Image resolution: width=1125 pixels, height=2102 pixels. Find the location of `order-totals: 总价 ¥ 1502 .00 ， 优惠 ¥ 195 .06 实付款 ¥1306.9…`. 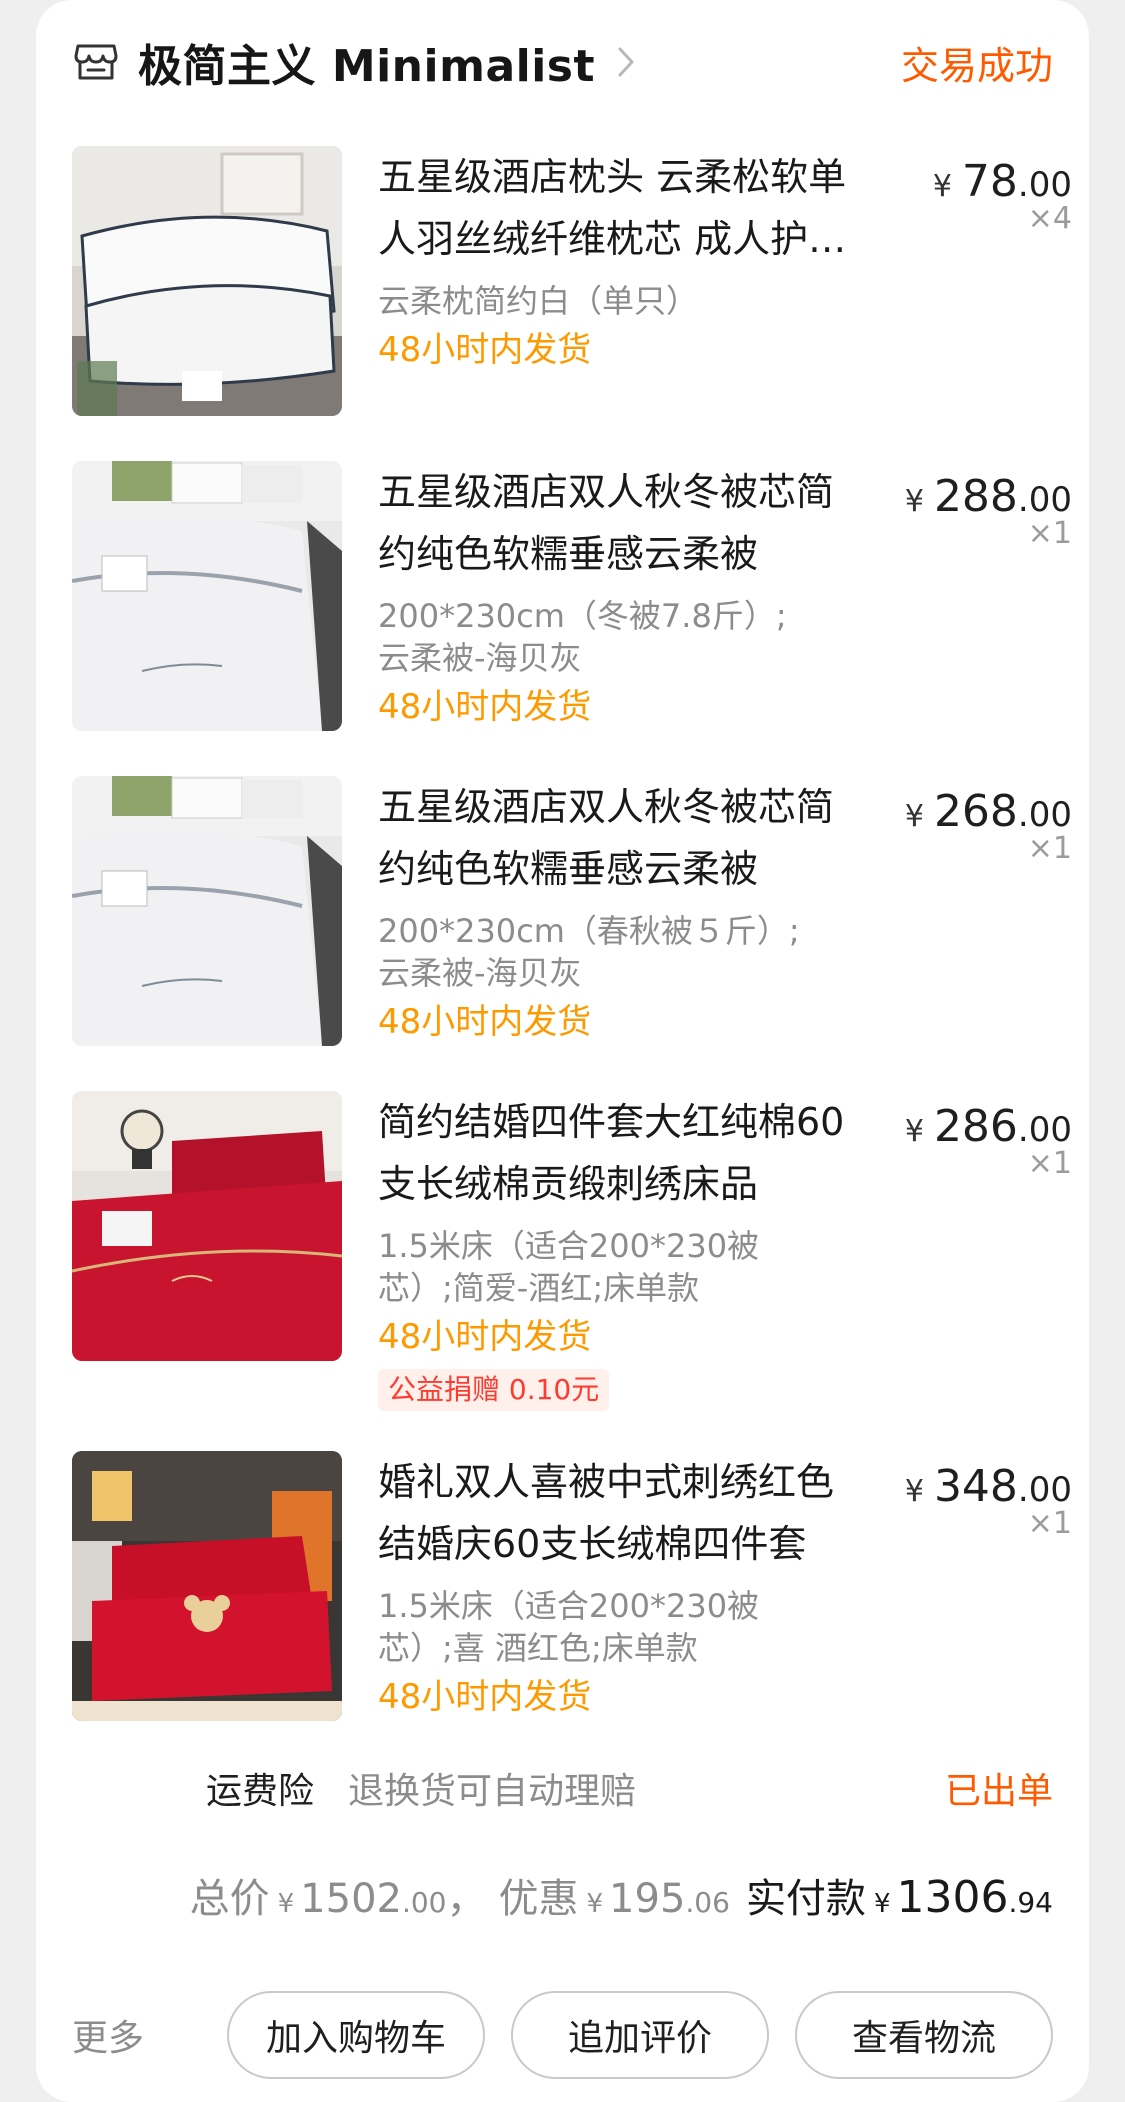

order-totals: 总价 ¥ 1502 .00 ， 优惠 ¥ 195 .06 实付款 ¥1306.9… is located at coordinates (621, 1895).